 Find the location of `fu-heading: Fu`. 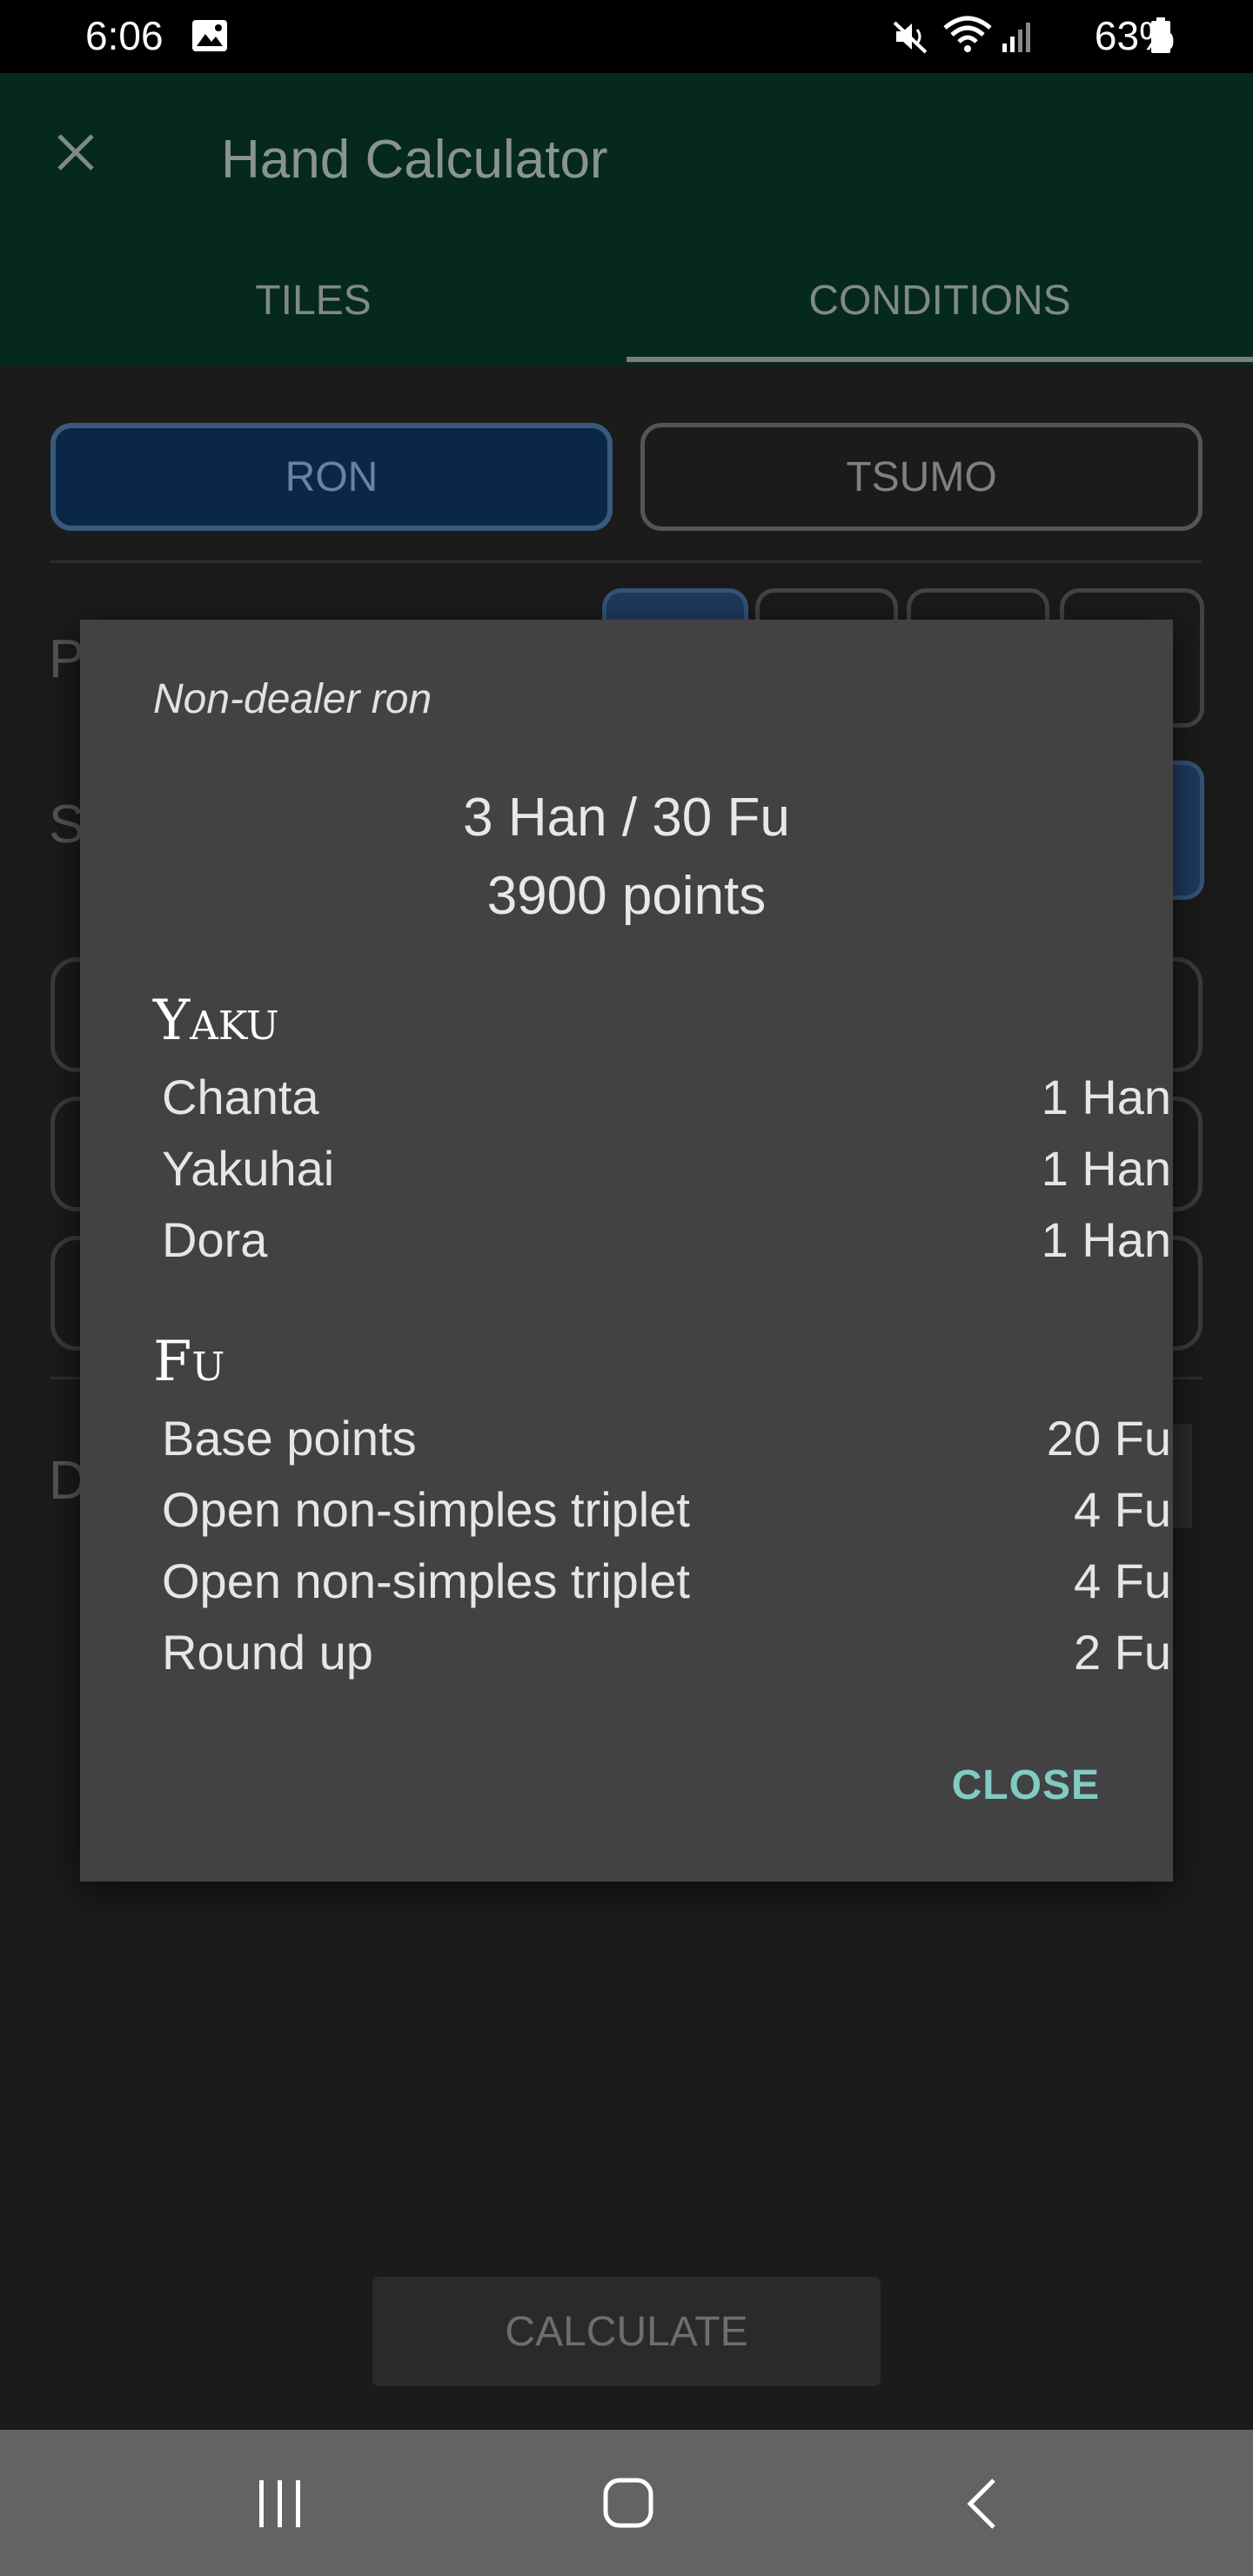

fu-heading: Fu is located at coordinates (189, 1362).